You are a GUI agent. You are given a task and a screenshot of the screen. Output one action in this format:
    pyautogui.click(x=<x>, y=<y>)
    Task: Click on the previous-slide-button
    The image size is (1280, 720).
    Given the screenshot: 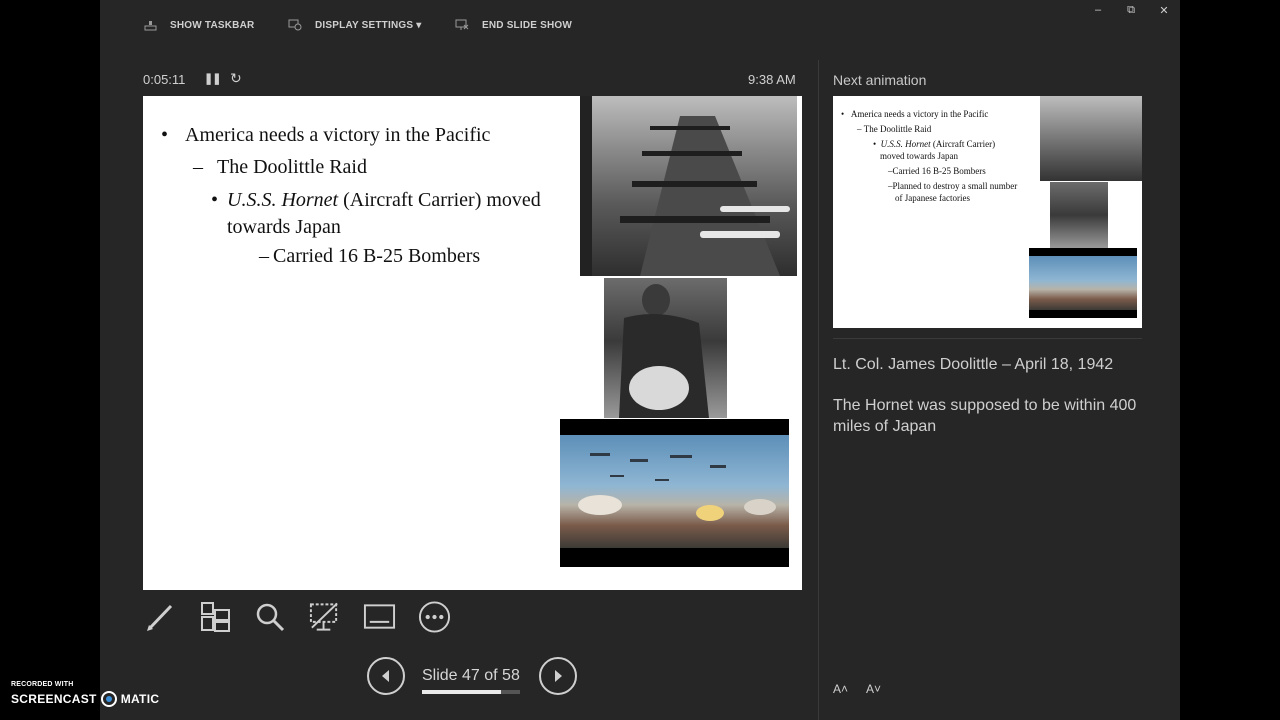 What is the action you would take?
    pyautogui.click(x=386, y=676)
    